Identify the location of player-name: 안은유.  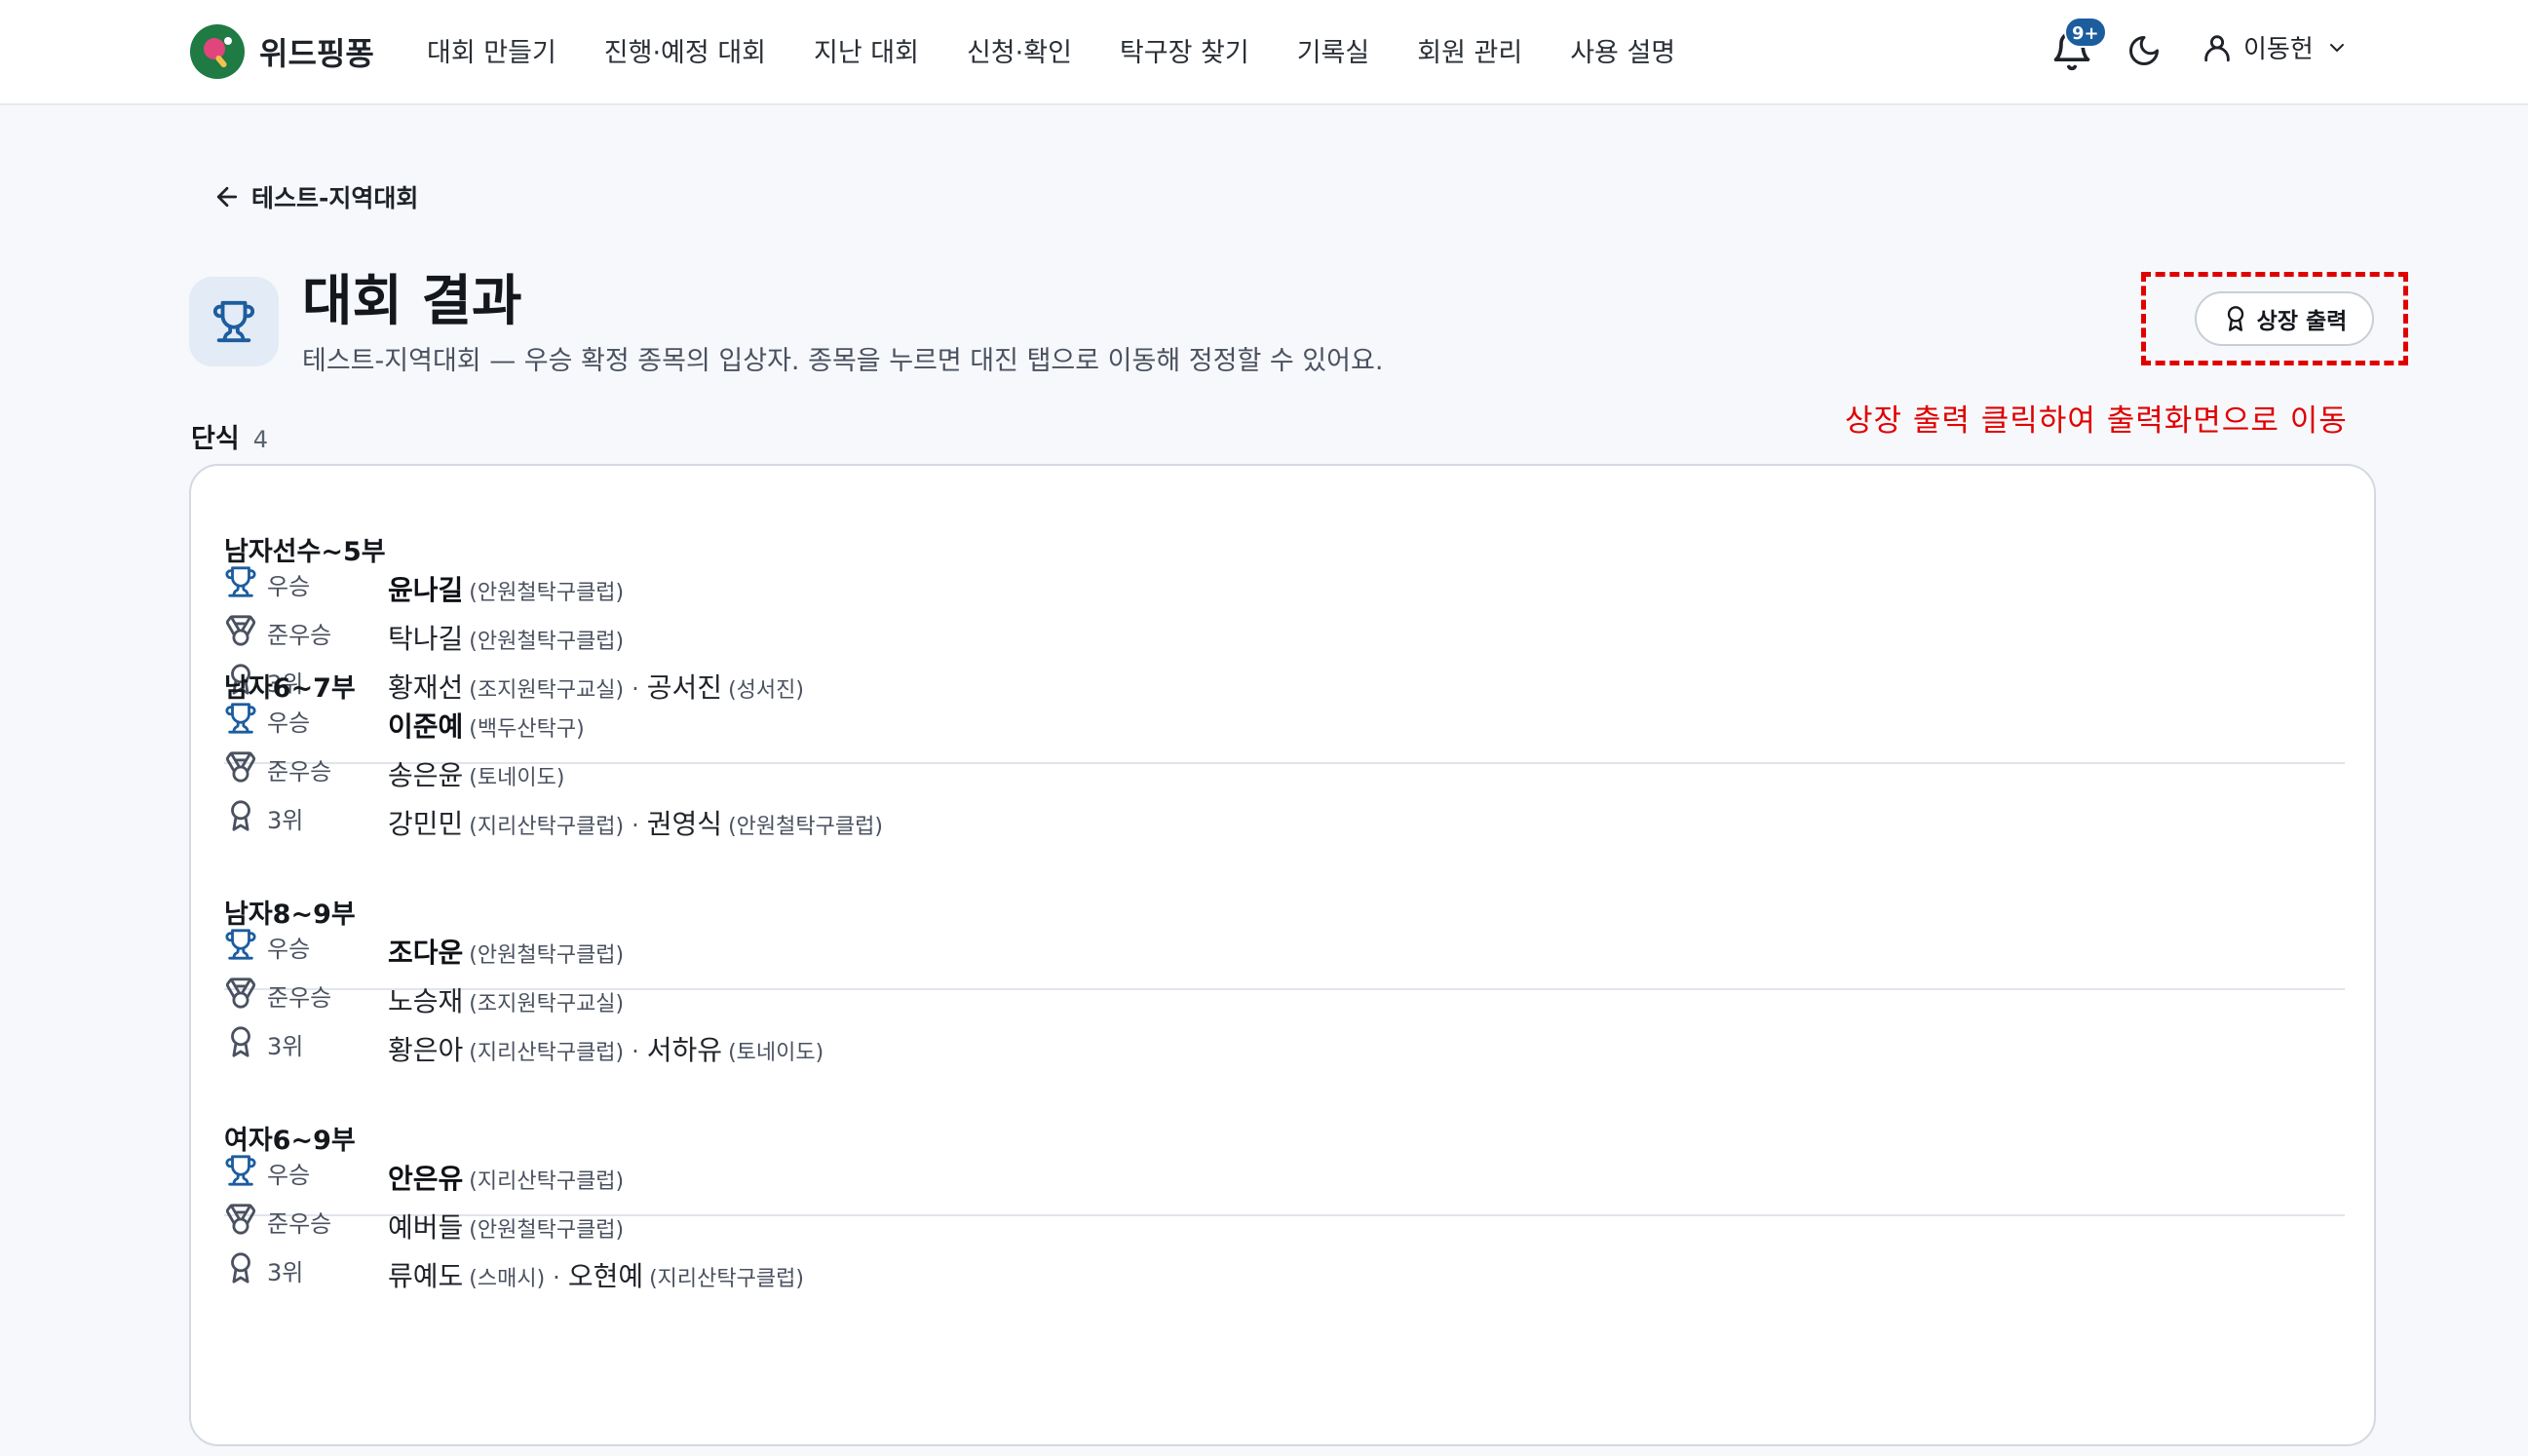
(426, 1179).